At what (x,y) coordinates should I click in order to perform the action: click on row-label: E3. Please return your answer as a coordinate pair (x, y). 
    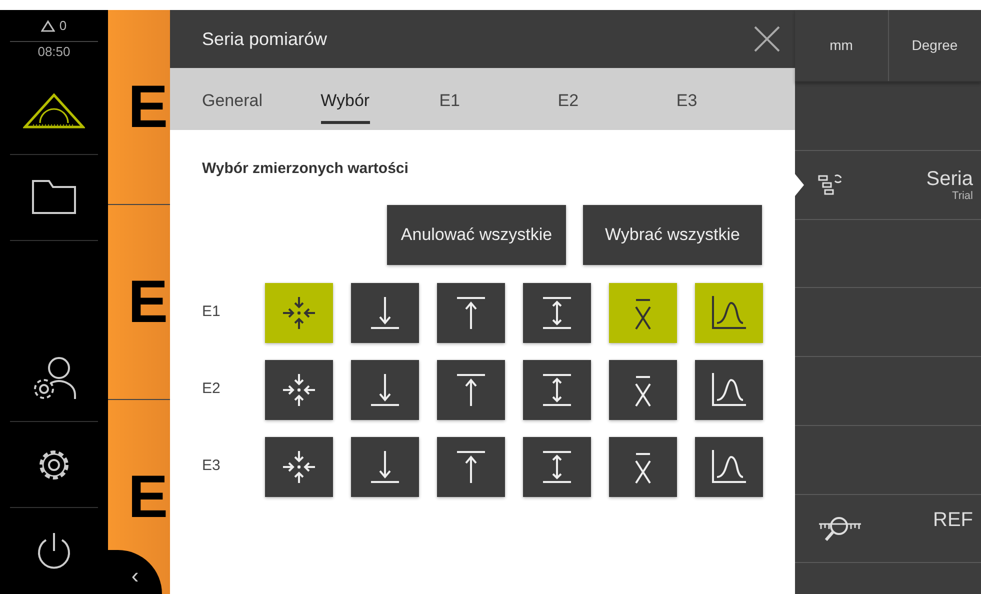
    Looking at the image, I should click on (212, 466).